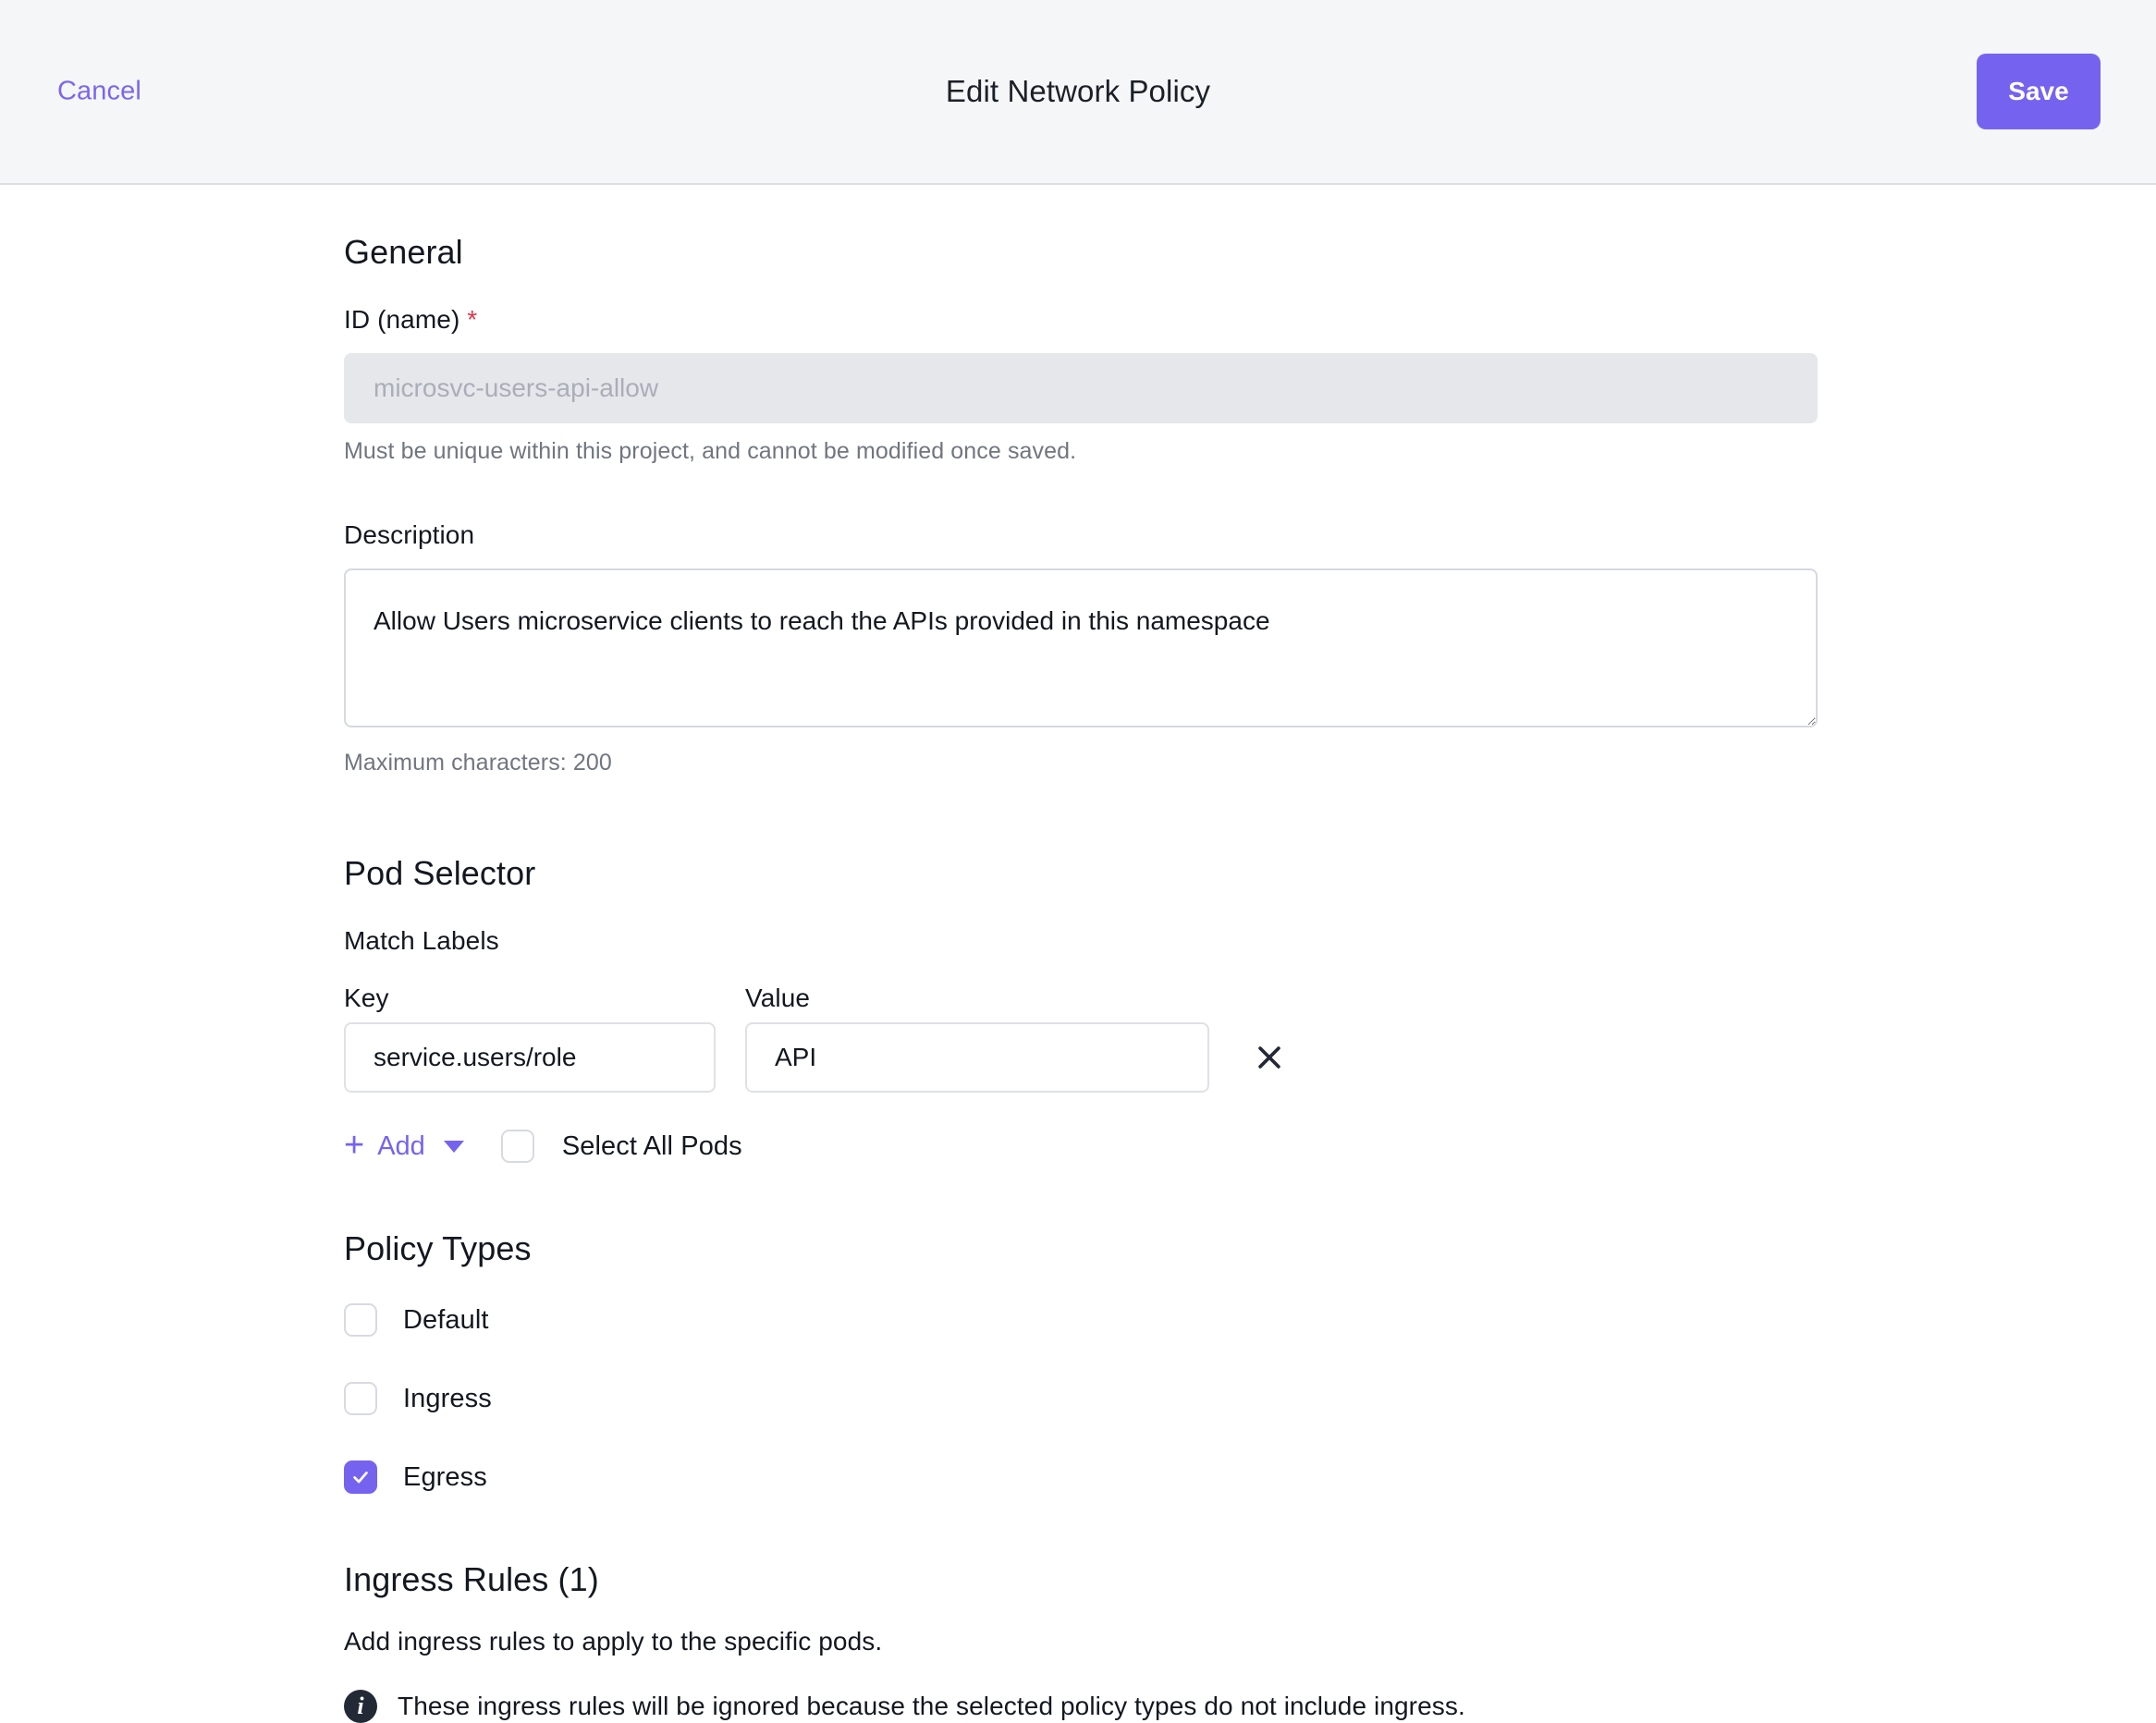  What do you see at coordinates (360, 1706) in the screenshot?
I see `info-icon: i` at bounding box center [360, 1706].